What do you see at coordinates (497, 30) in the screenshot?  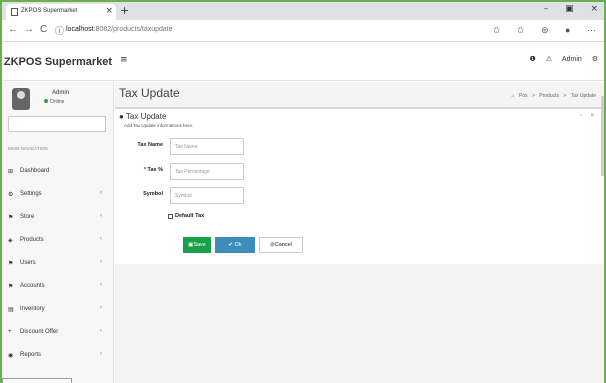 I see `bookmark-icon: ✩` at bounding box center [497, 30].